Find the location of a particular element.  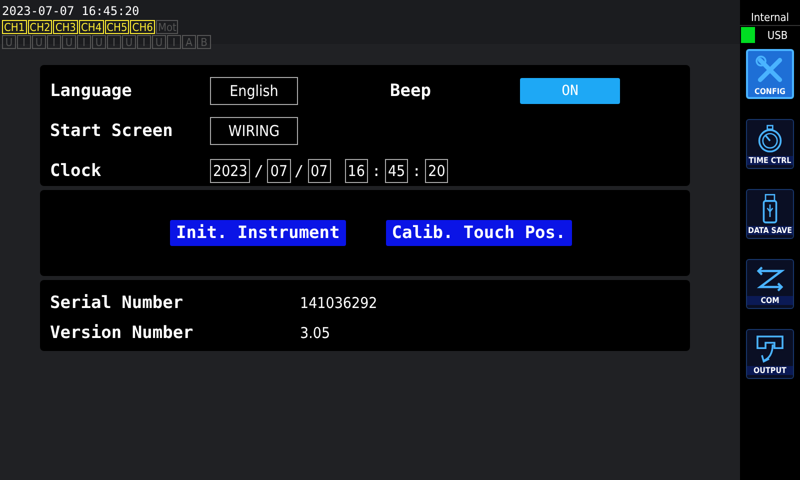

channel-indicator: Mot is located at coordinates (167, 27).